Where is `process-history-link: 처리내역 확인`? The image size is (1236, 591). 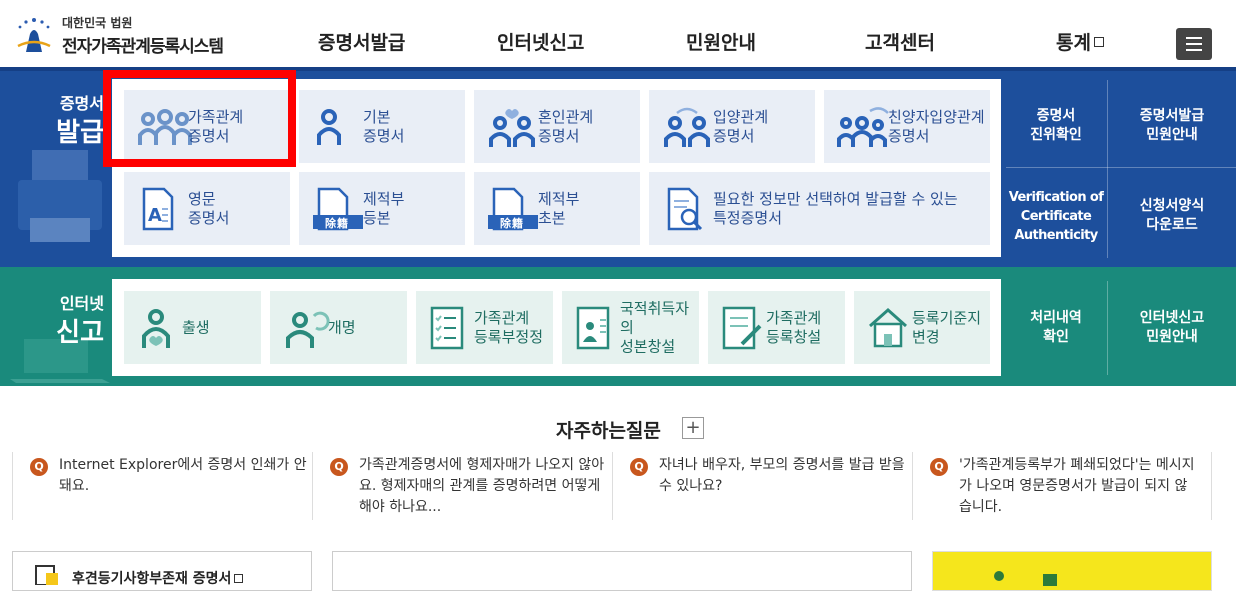 process-history-link: 처리내역 확인 is located at coordinates (1056, 328).